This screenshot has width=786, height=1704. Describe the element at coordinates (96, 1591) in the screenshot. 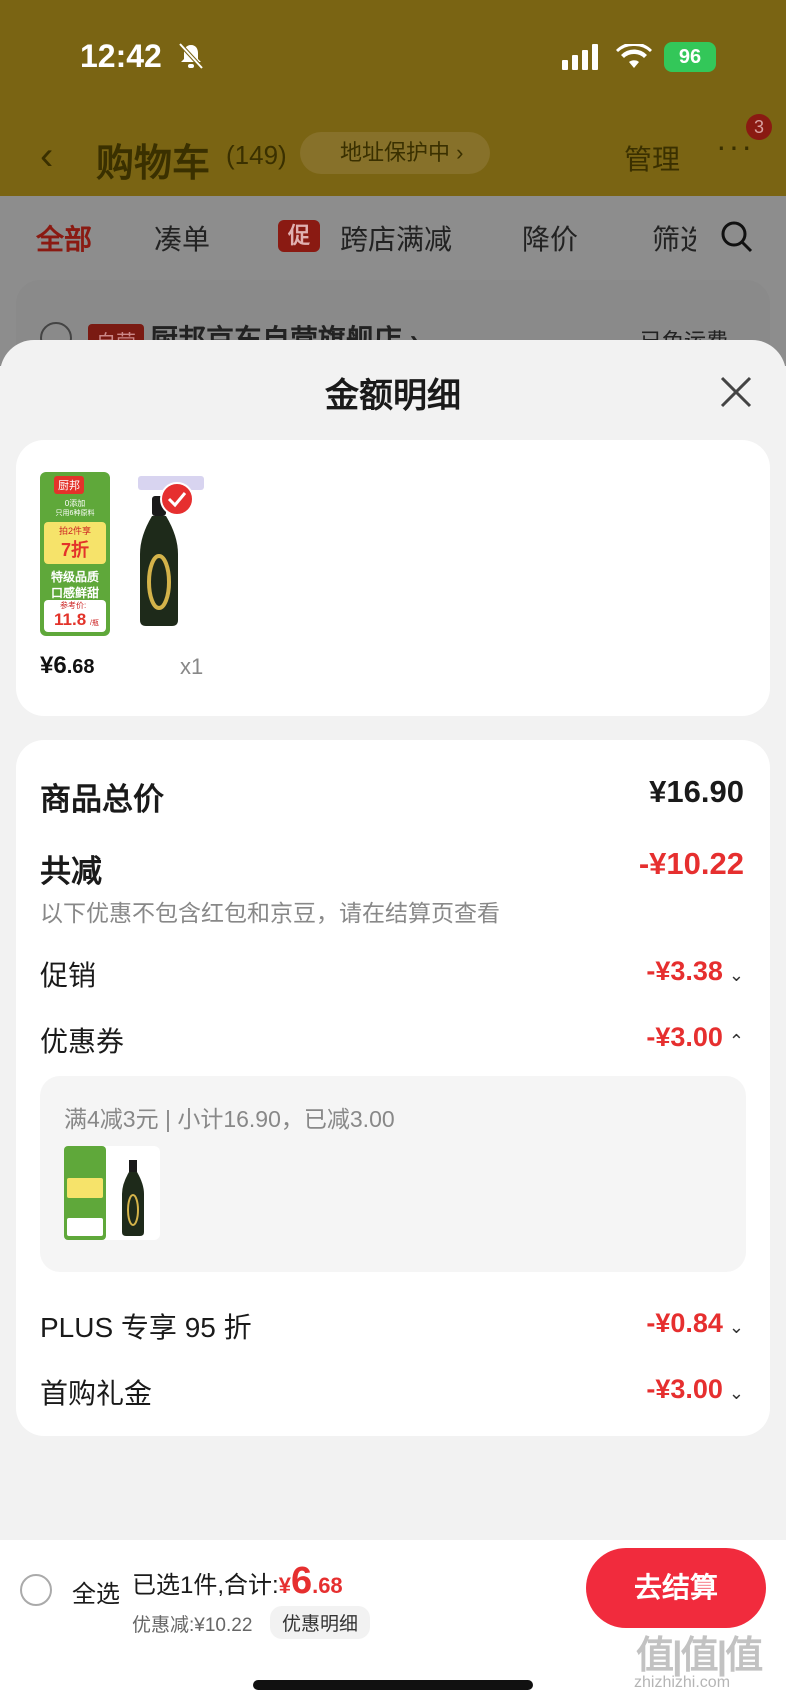

I see `select-all-label: 全选` at that location.